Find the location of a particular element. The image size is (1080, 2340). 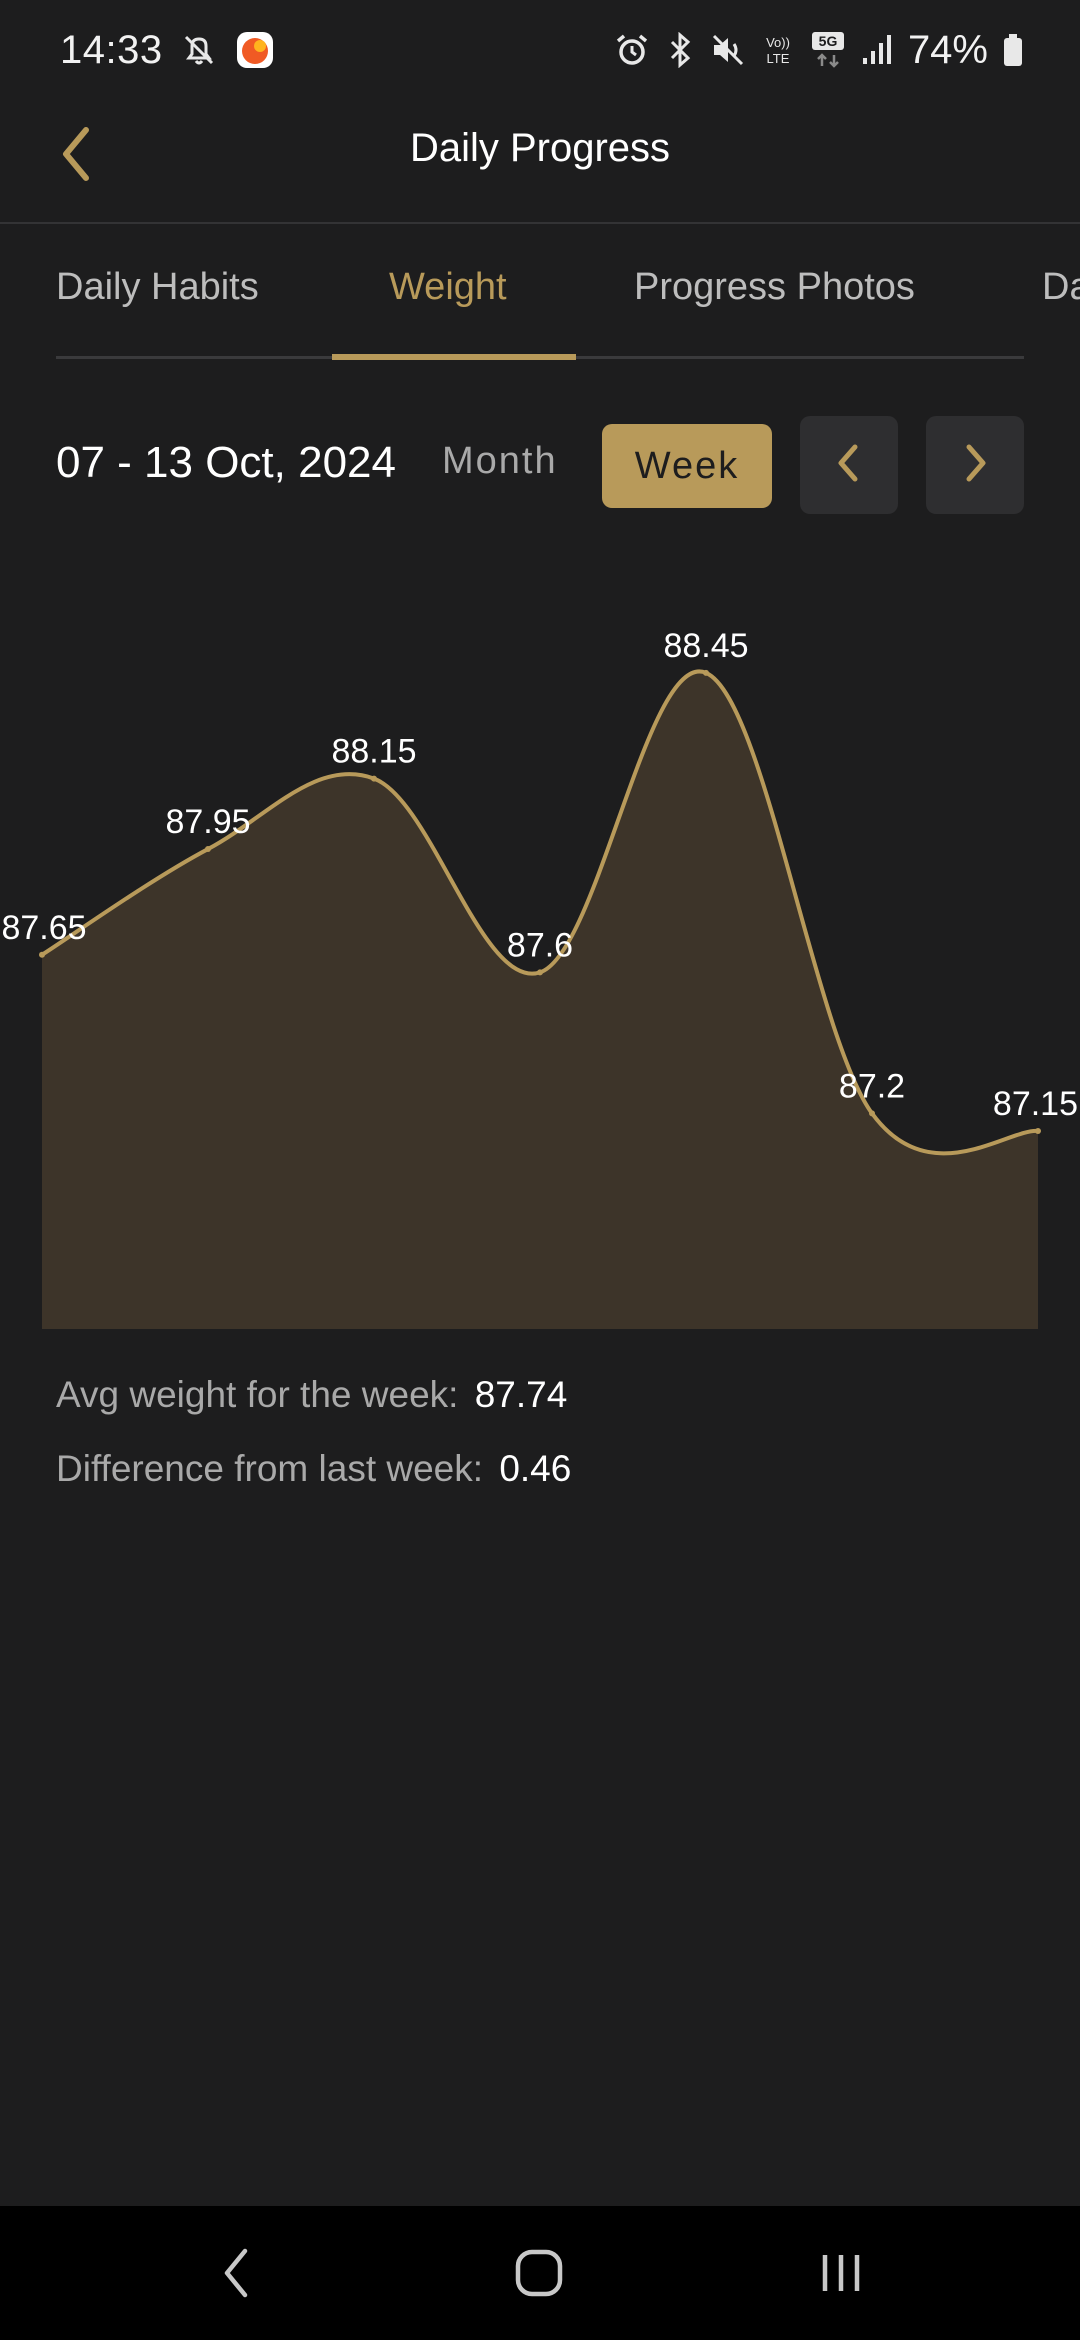

status-left: 14:33 is located at coordinates (167, 50).